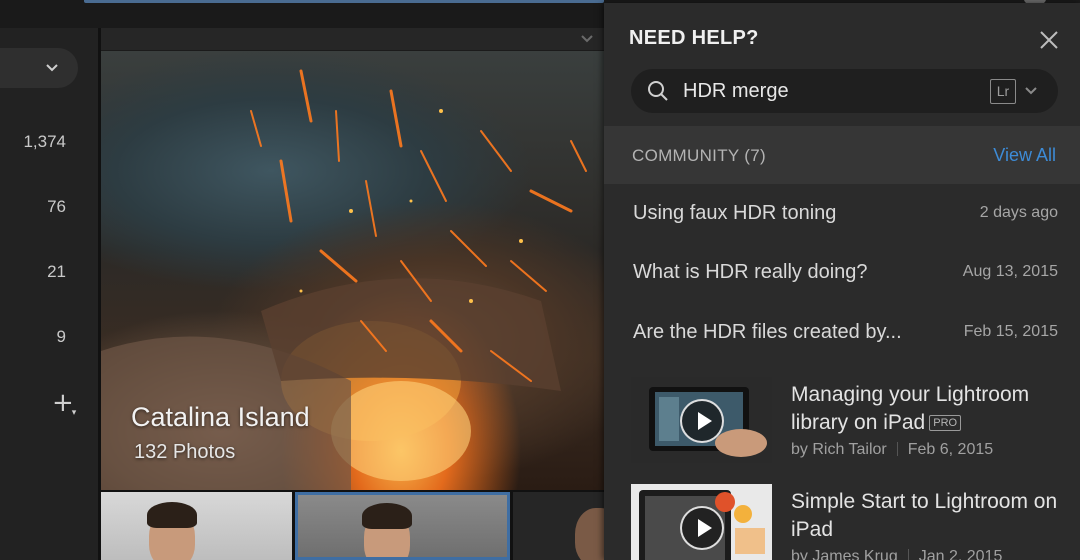  Describe the element at coordinates (924, 515) in the screenshot. I see `video-title: Simple Start to Lightroom on iPad` at that location.